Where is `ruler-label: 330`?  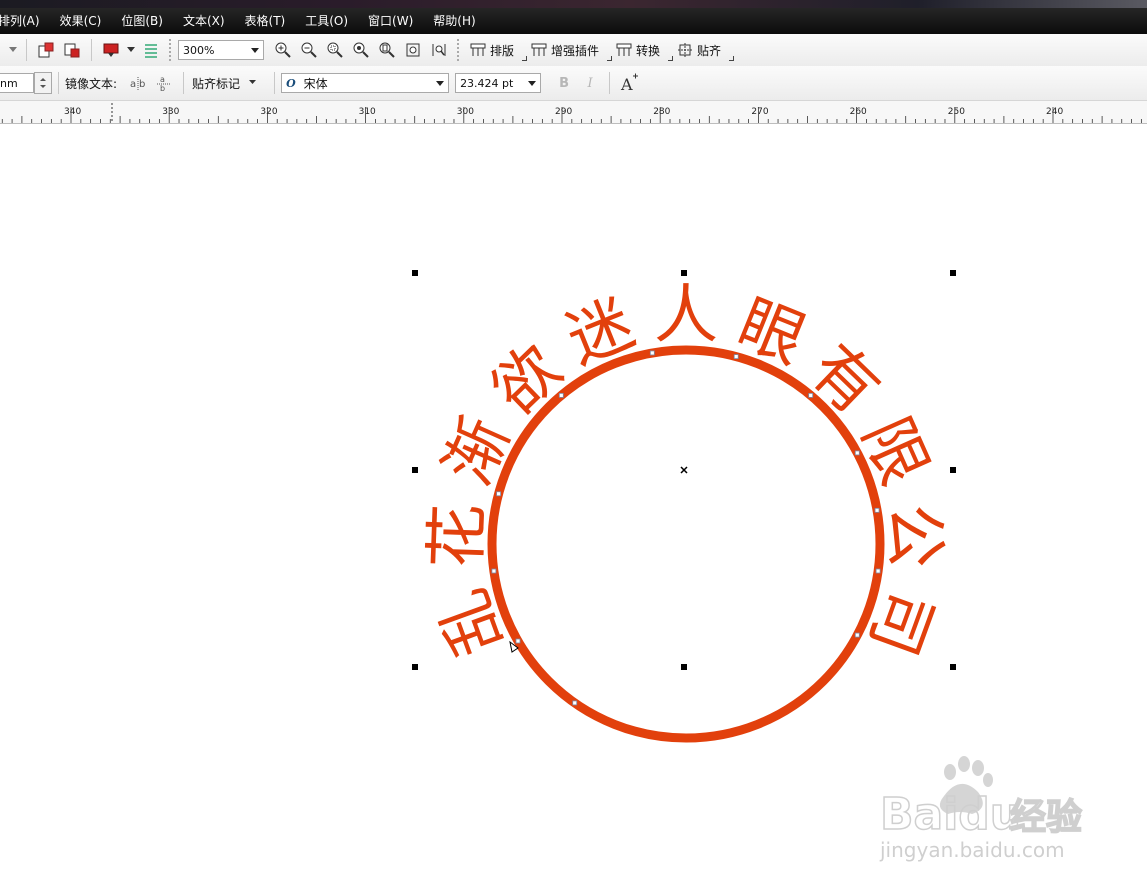 ruler-label: 330 is located at coordinates (170, 112).